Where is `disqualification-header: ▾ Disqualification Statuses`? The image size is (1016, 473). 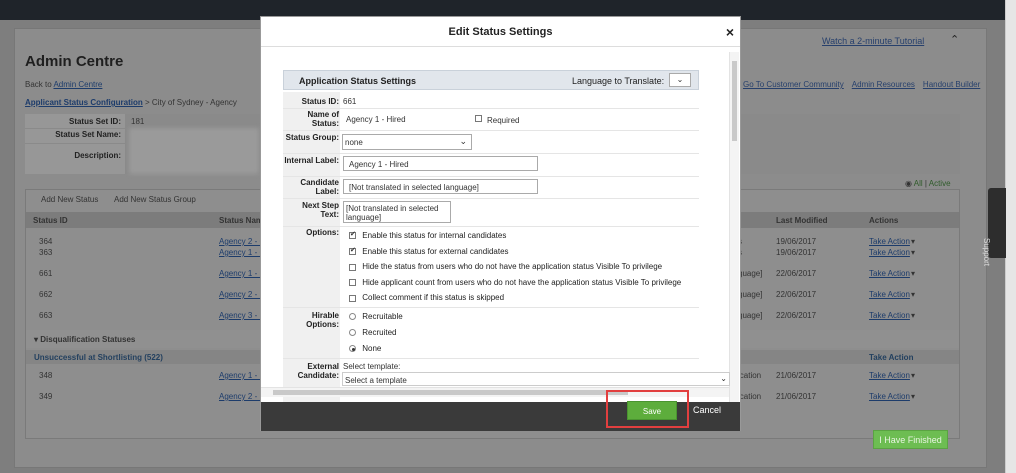
disqualification-header: ▾ Disqualification Statuses is located at coordinates (85, 339).